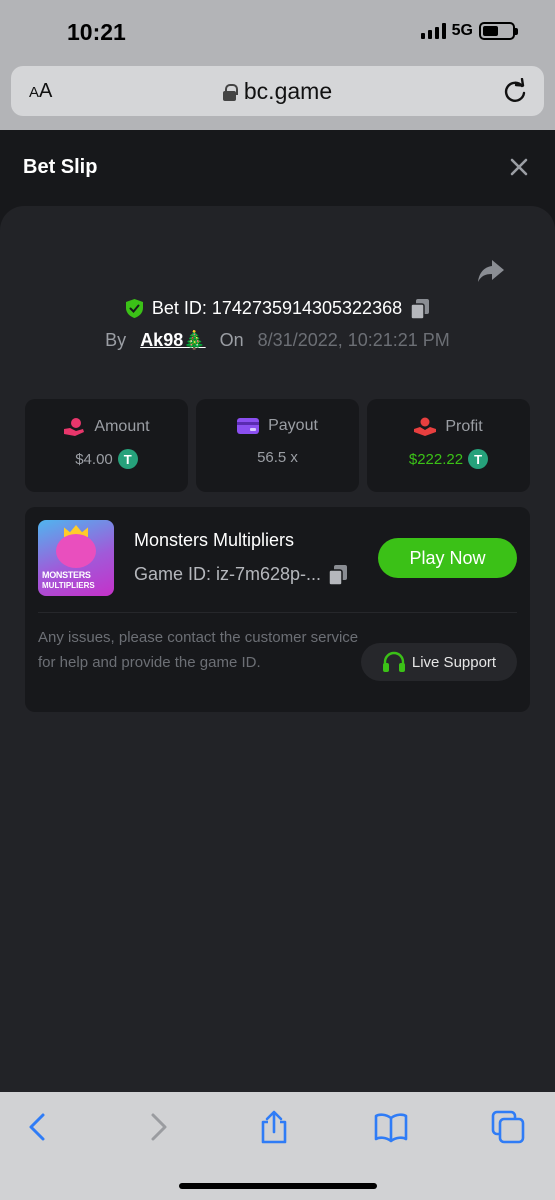  What do you see at coordinates (172, 340) in the screenshot?
I see `username-link: Ak98🎄` at bounding box center [172, 340].